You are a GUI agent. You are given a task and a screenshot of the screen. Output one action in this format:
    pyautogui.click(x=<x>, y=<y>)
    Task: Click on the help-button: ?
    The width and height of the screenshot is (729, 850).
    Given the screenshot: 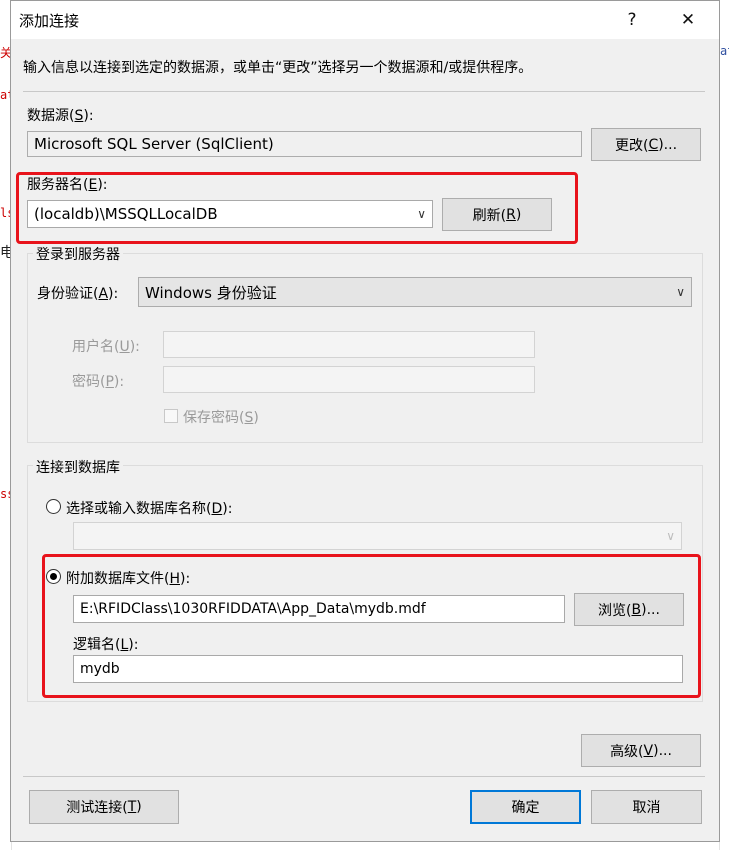 What is the action you would take?
    pyautogui.click(x=632, y=20)
    